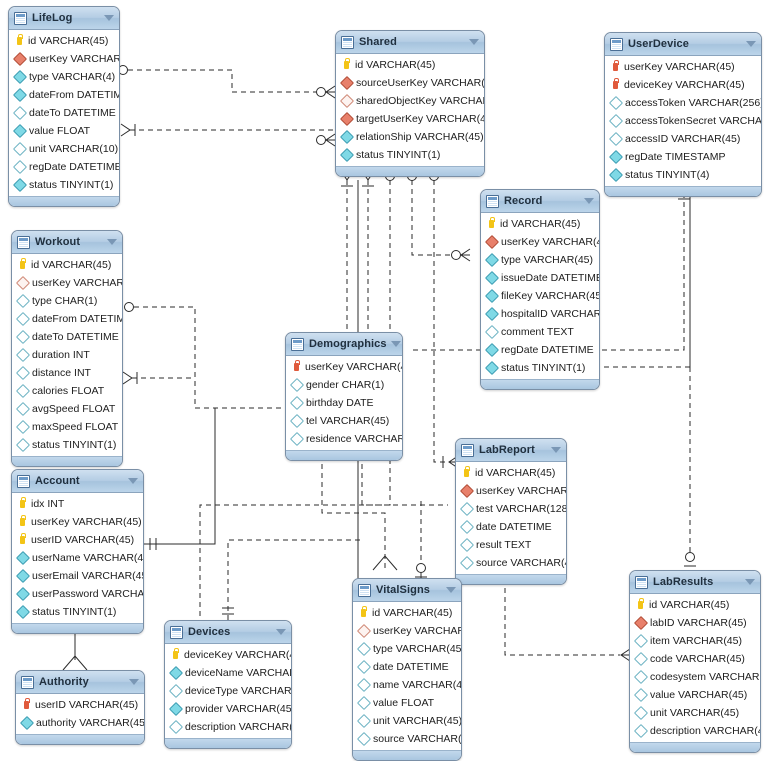 This screenshot has height=761, width=767. What do you see at coordinates (540, 314) in the screenshot?
I see `column-row: hospitalID VARCHAR(45)` at bounding box center [540, 314].